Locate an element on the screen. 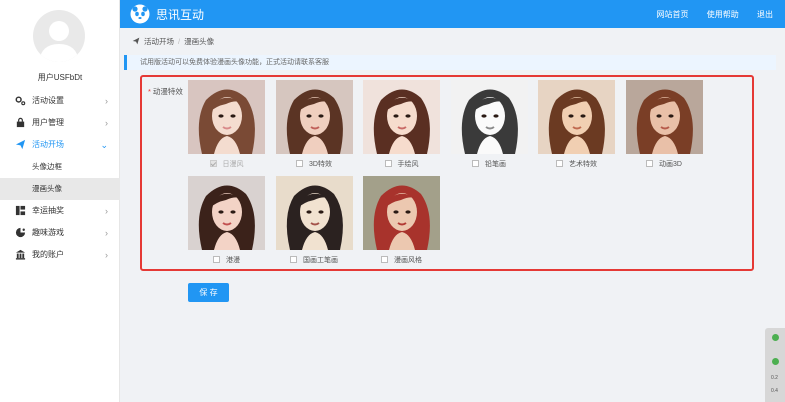  effect-option-art: 艺术特效 is located at coordinates (576, 165).